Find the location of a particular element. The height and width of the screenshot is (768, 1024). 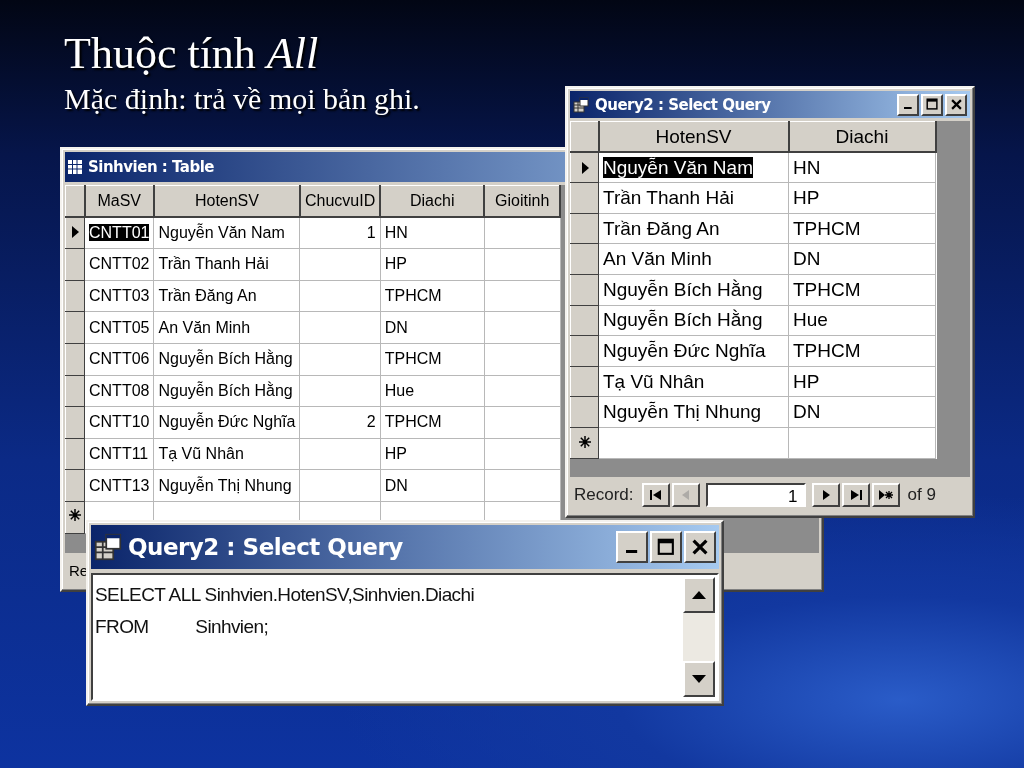

column-header: MaSV is located at coordinates (119, 201).